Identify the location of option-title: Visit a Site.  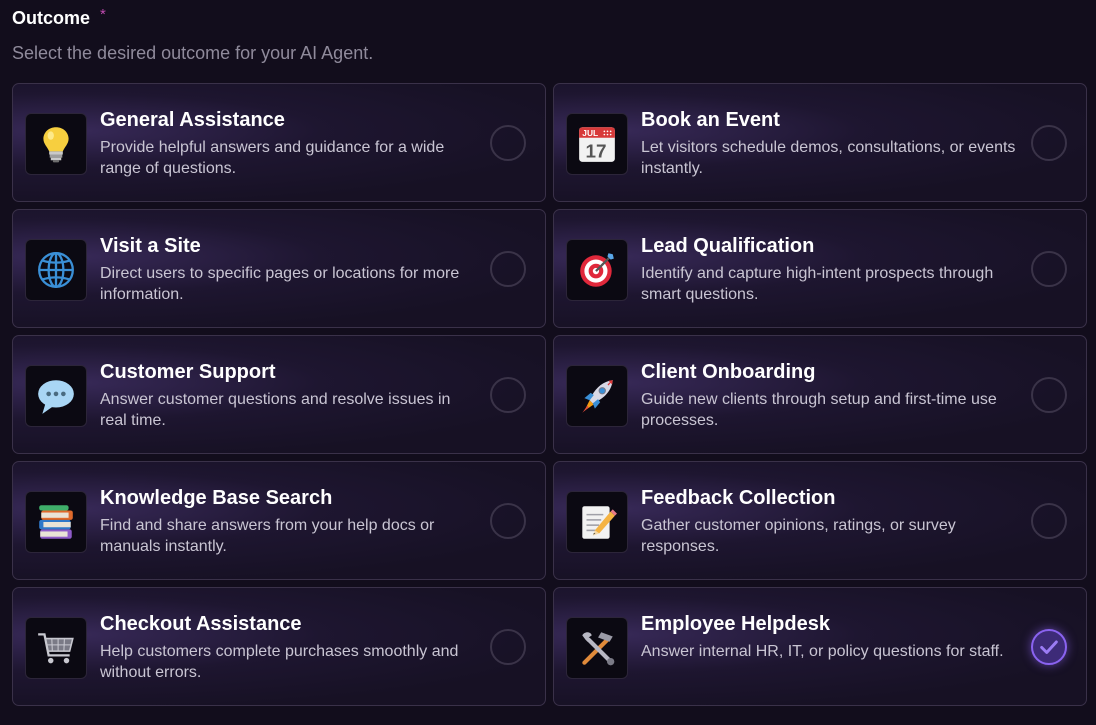
(150, 246).